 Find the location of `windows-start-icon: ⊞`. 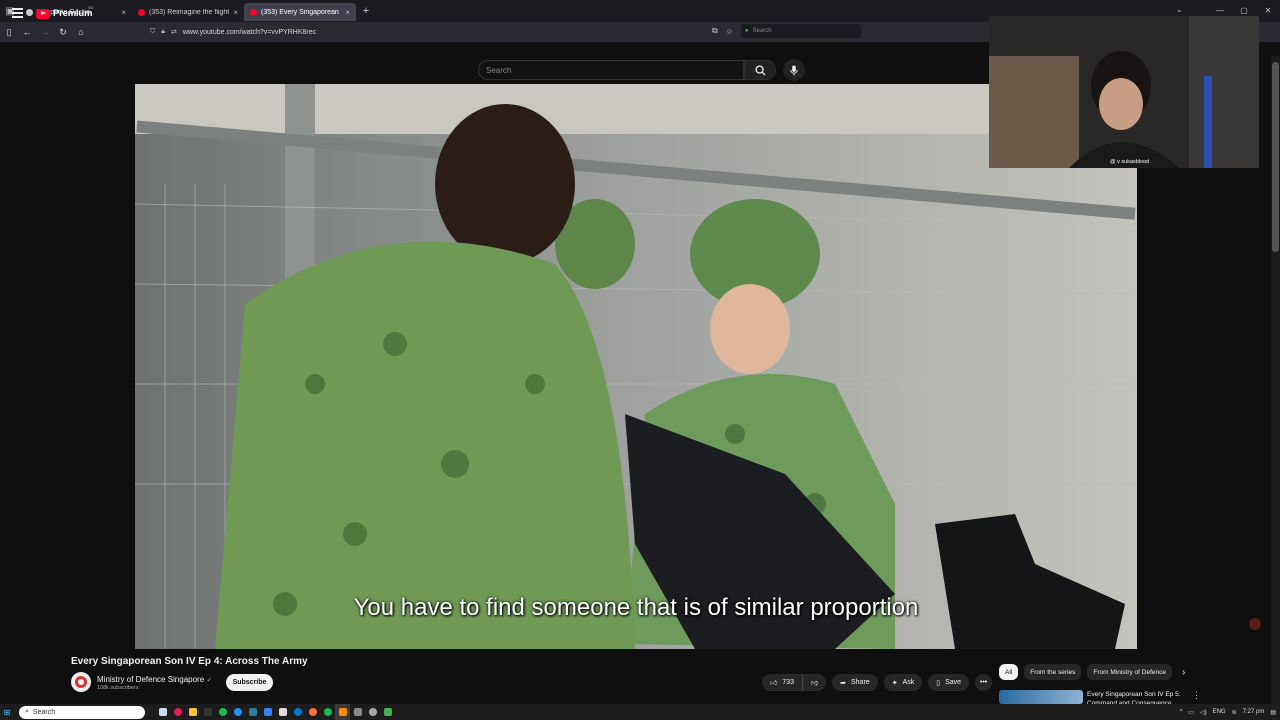

windows-start-icon: ⊞ is located at coordinates (7, 712).